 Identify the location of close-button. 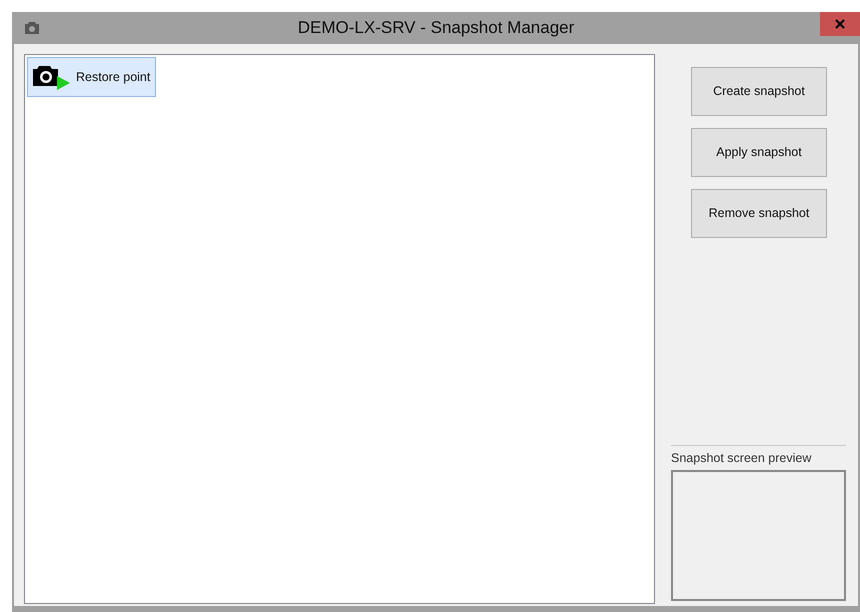
(840, 24).